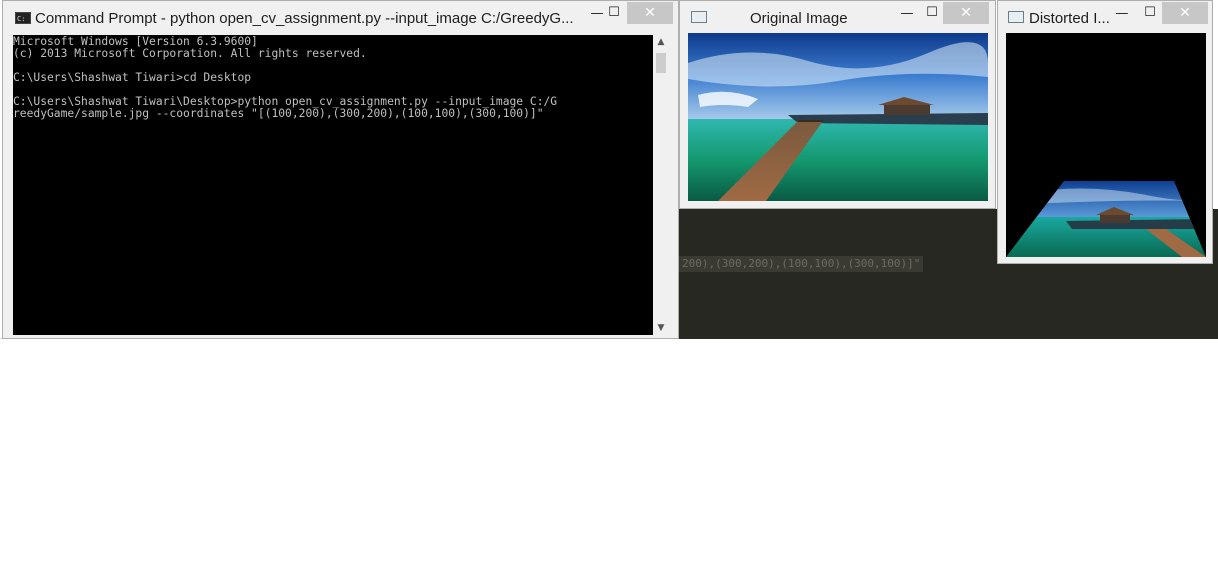 This screenshot has height=569, width=1218. I want to click on scroll-thumb, so click(661, 63).